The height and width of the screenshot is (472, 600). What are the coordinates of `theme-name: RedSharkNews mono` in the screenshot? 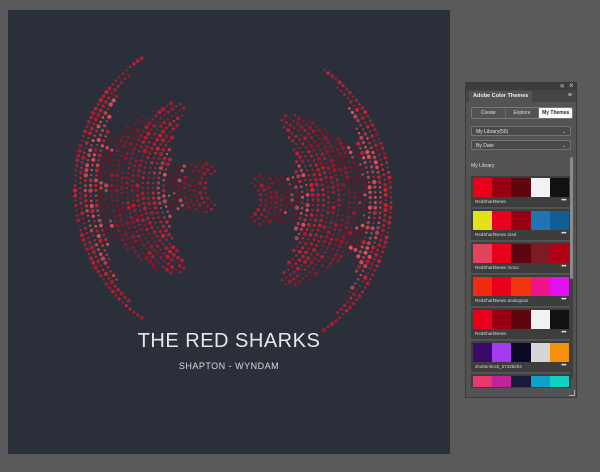 It's located at (497, 267).